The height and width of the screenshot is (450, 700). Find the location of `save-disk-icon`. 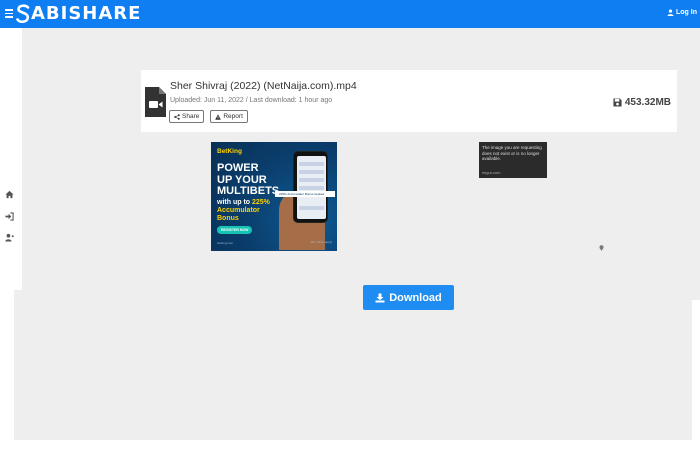

save-disk-icon is located at coordinates (617, 102).